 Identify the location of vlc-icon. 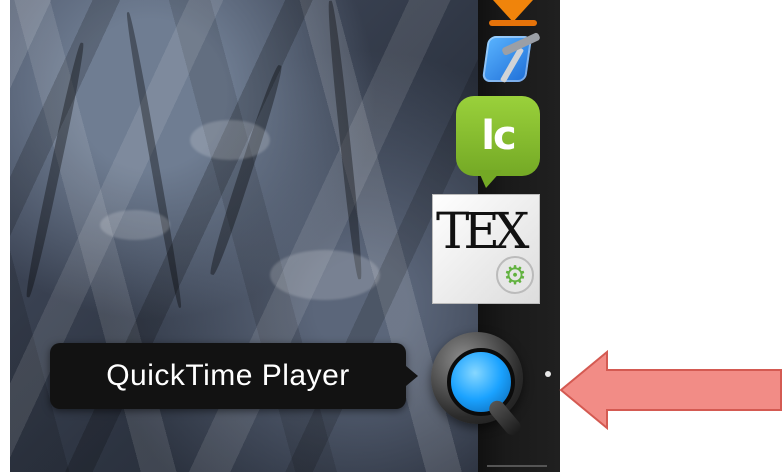
(513, 13).